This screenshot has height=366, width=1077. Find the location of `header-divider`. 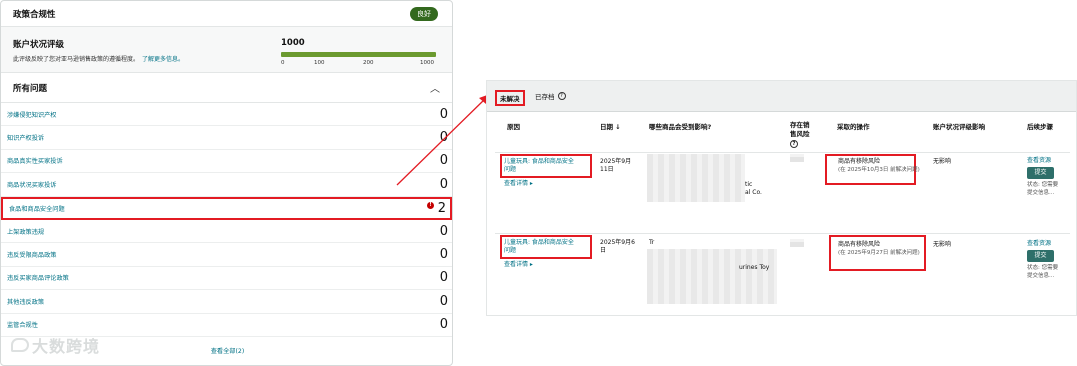

header-divider is located at coordinates (782, 152).